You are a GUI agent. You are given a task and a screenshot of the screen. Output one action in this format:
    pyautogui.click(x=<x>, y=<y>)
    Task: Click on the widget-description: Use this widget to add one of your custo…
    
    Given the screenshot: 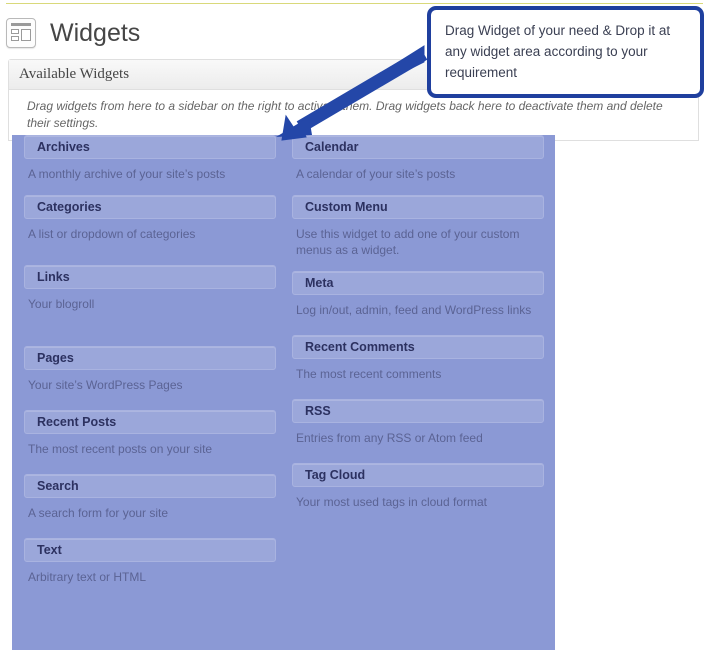 What is the action you would take?
    pyautogui.click(x=408, y=242)
    